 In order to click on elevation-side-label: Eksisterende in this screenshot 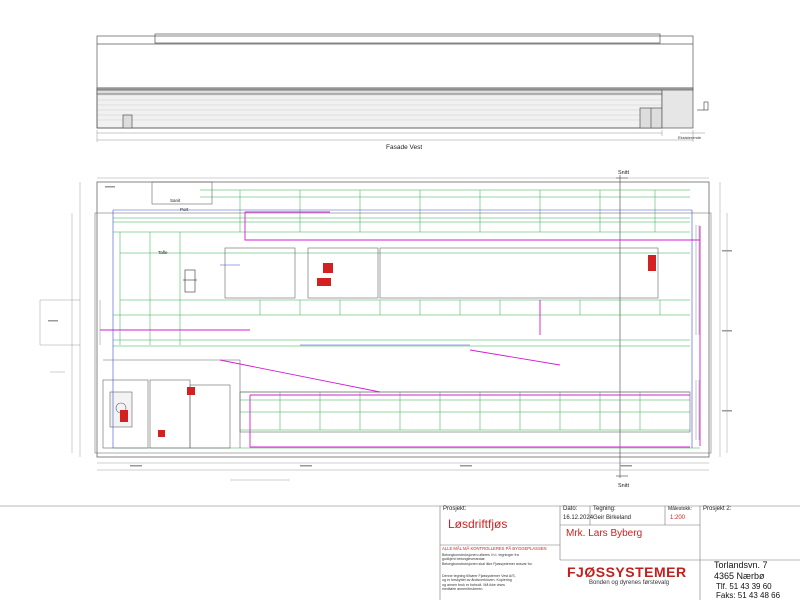, I will do `click(690, 137)`.